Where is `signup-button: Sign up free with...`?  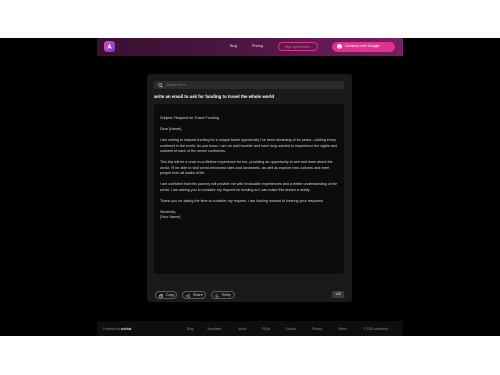 signup-button: Sign up free with... is located at coordinates (298, 46).